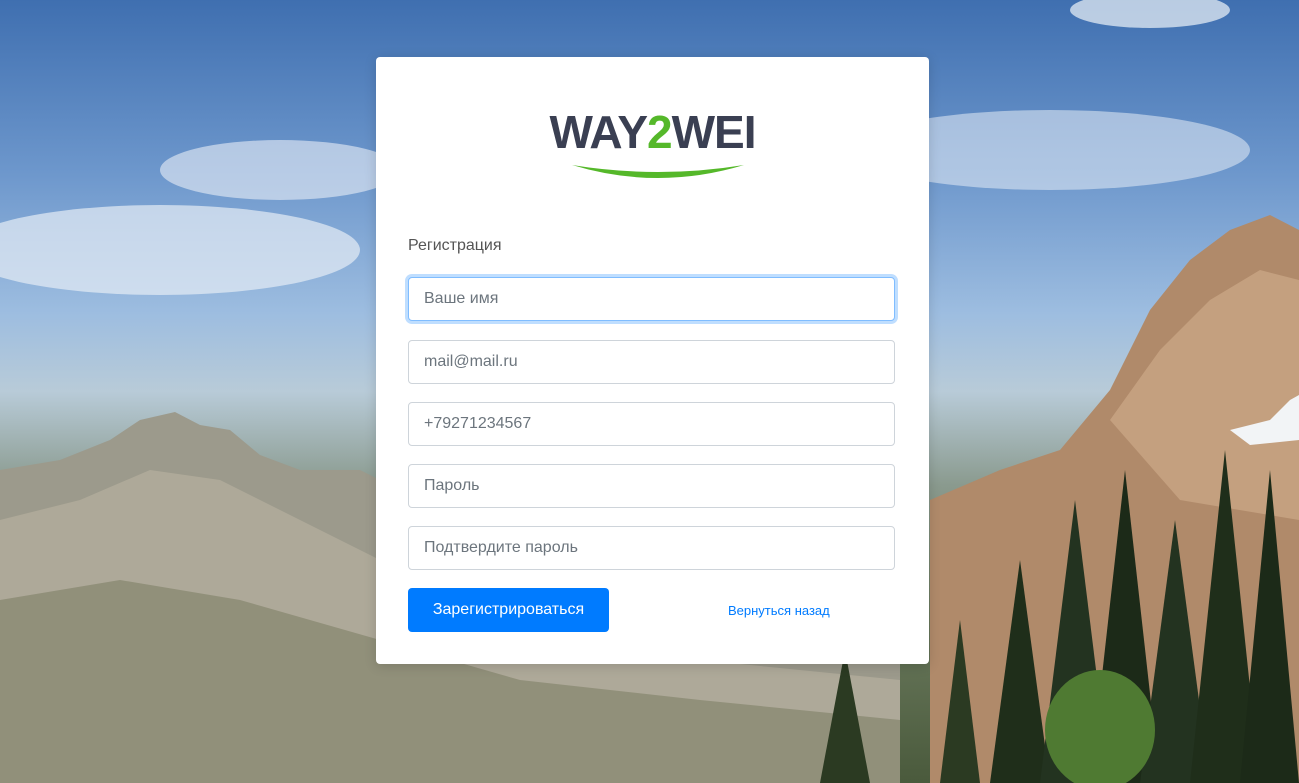 Image resolution: width=1299 pixels, height=783 pixels. I want to click on brand-logo: WAY2WEI, so click(652, 145).